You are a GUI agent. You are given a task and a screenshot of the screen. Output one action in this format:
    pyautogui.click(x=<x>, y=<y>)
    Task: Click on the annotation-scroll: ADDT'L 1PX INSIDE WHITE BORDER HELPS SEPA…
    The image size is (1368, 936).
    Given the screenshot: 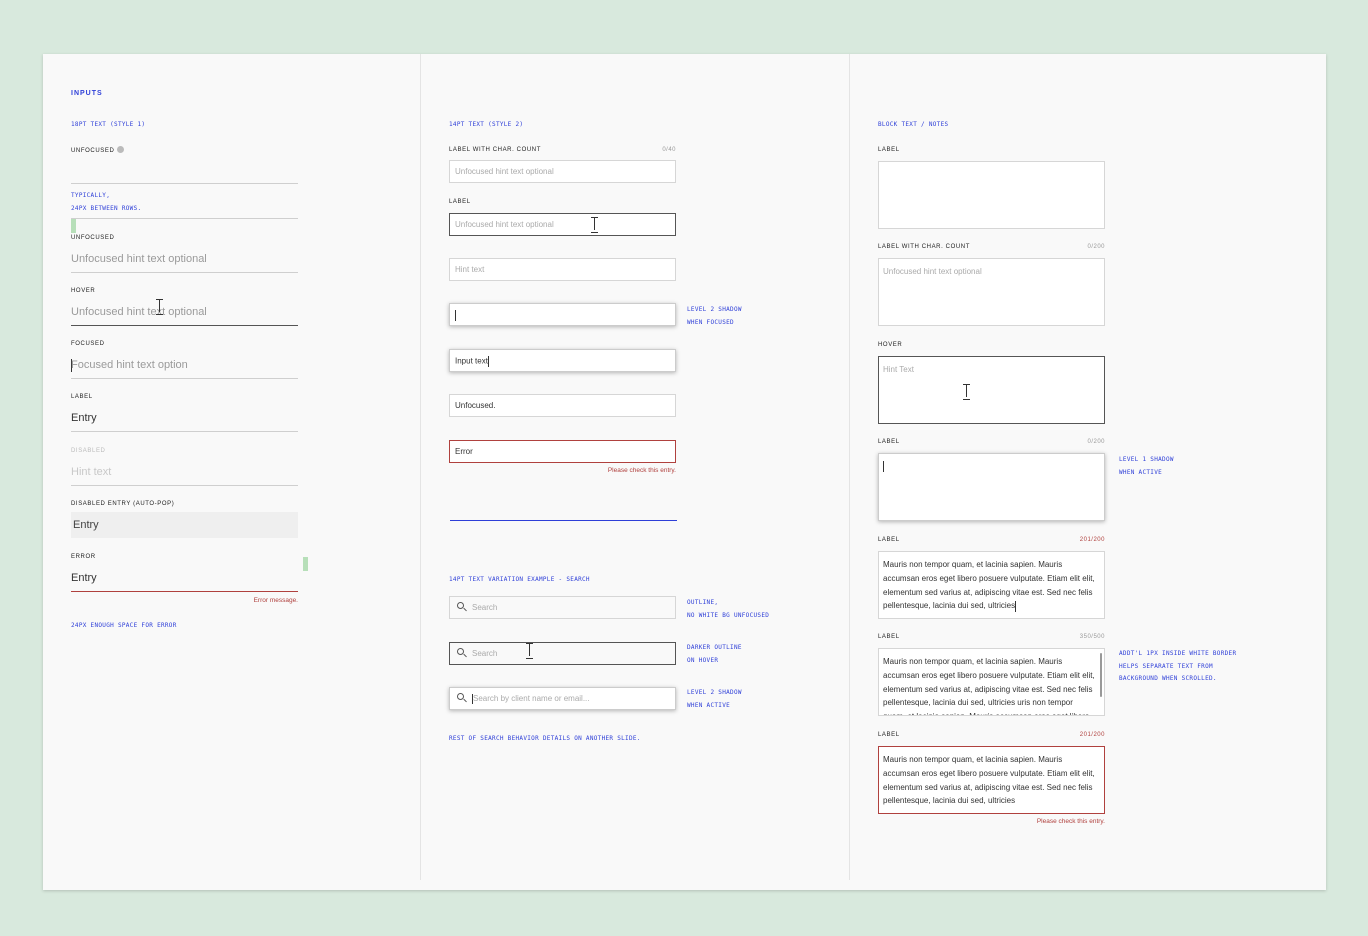 What is the action you would take?
    pyautogui.click(x=1178, y=666)
    